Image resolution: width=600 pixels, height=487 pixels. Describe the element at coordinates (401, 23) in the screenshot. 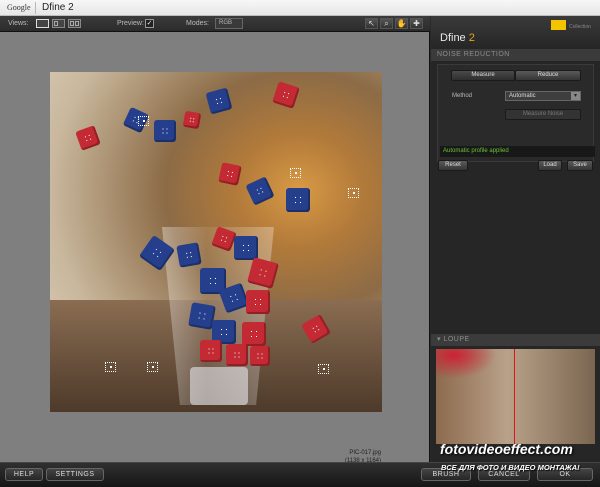

I see `hand-tool-icon: ✋` at that location.